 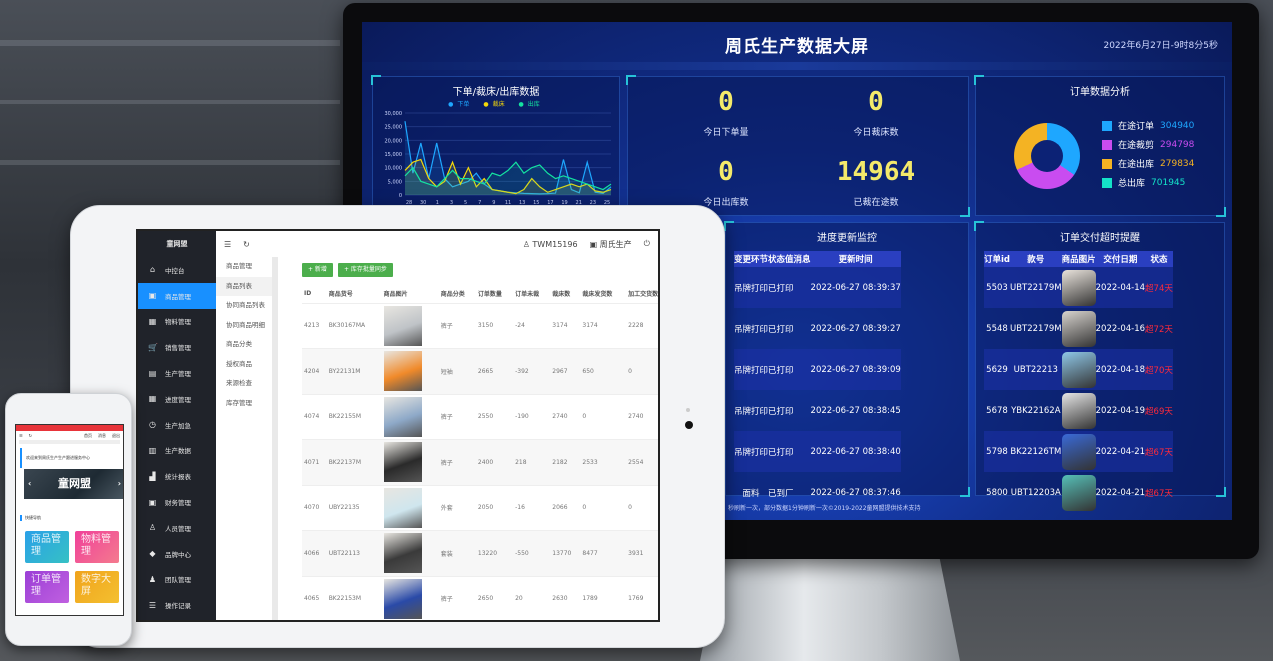 What do you see at coordinates (170, 102) in the screenshot?
I see `background-beam` at bounding box center [170, 102].